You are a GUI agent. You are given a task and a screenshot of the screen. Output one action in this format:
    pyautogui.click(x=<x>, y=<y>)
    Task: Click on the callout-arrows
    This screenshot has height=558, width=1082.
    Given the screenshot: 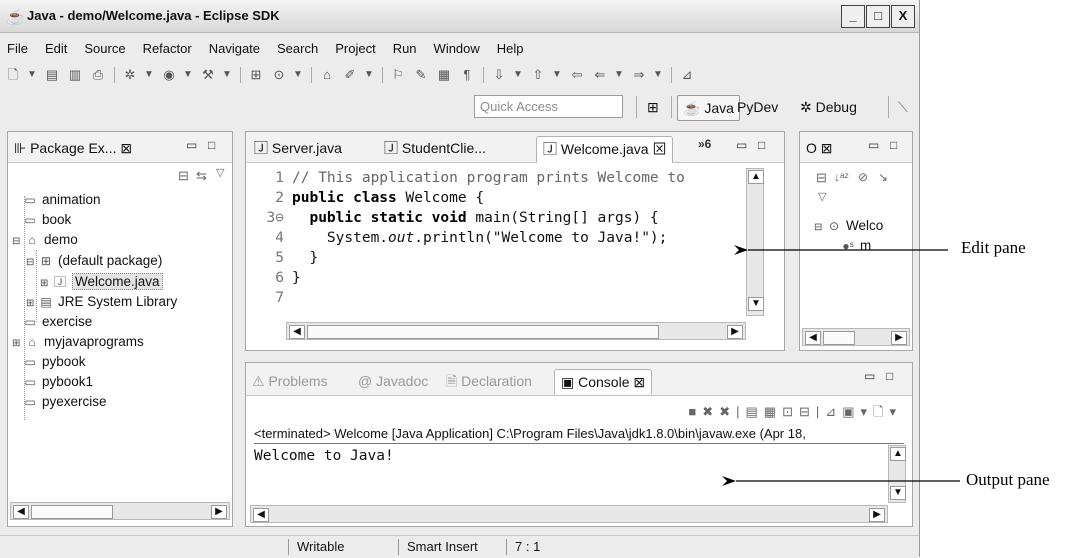 What is the action you would take?
    pyautogui.click(x=841, y=365)
    